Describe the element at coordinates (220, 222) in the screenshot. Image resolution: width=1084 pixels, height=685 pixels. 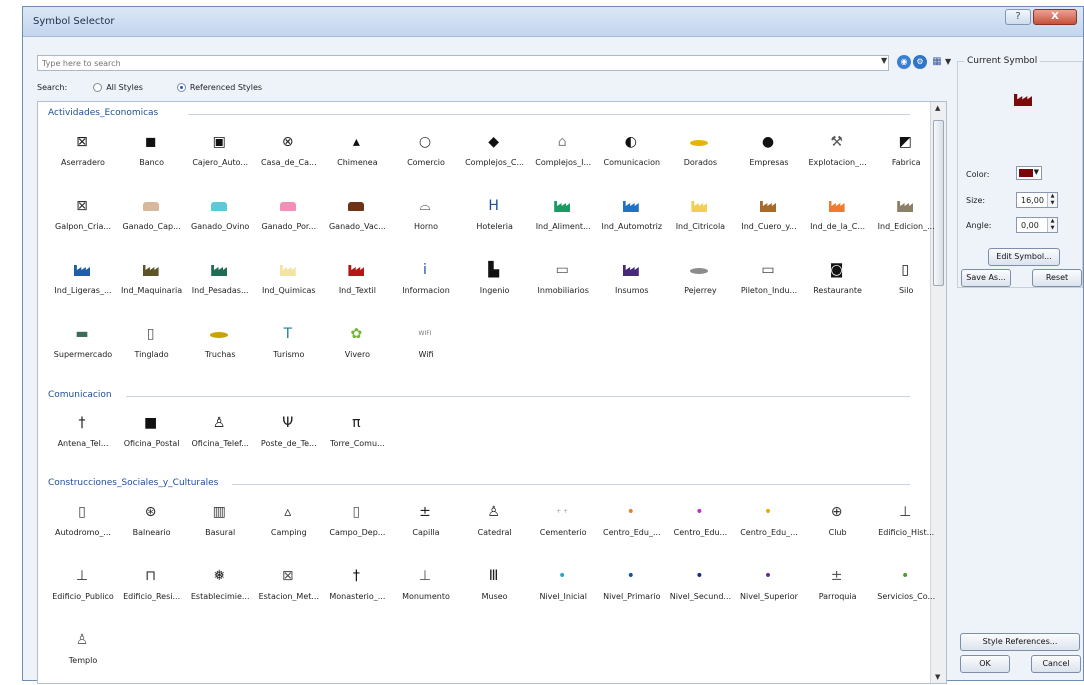
I see `symbol-item: Ganado_Ovino` at that location.